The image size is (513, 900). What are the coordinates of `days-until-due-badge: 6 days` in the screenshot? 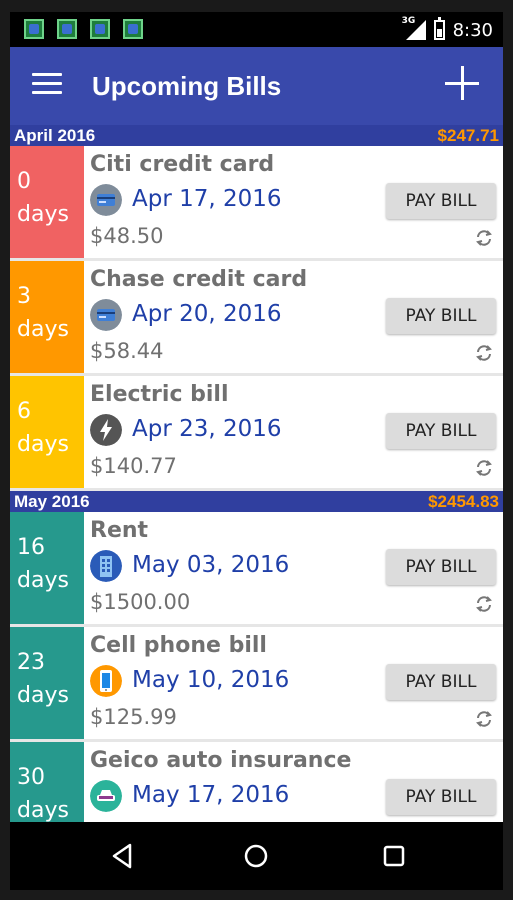 It's located at (47, 432).